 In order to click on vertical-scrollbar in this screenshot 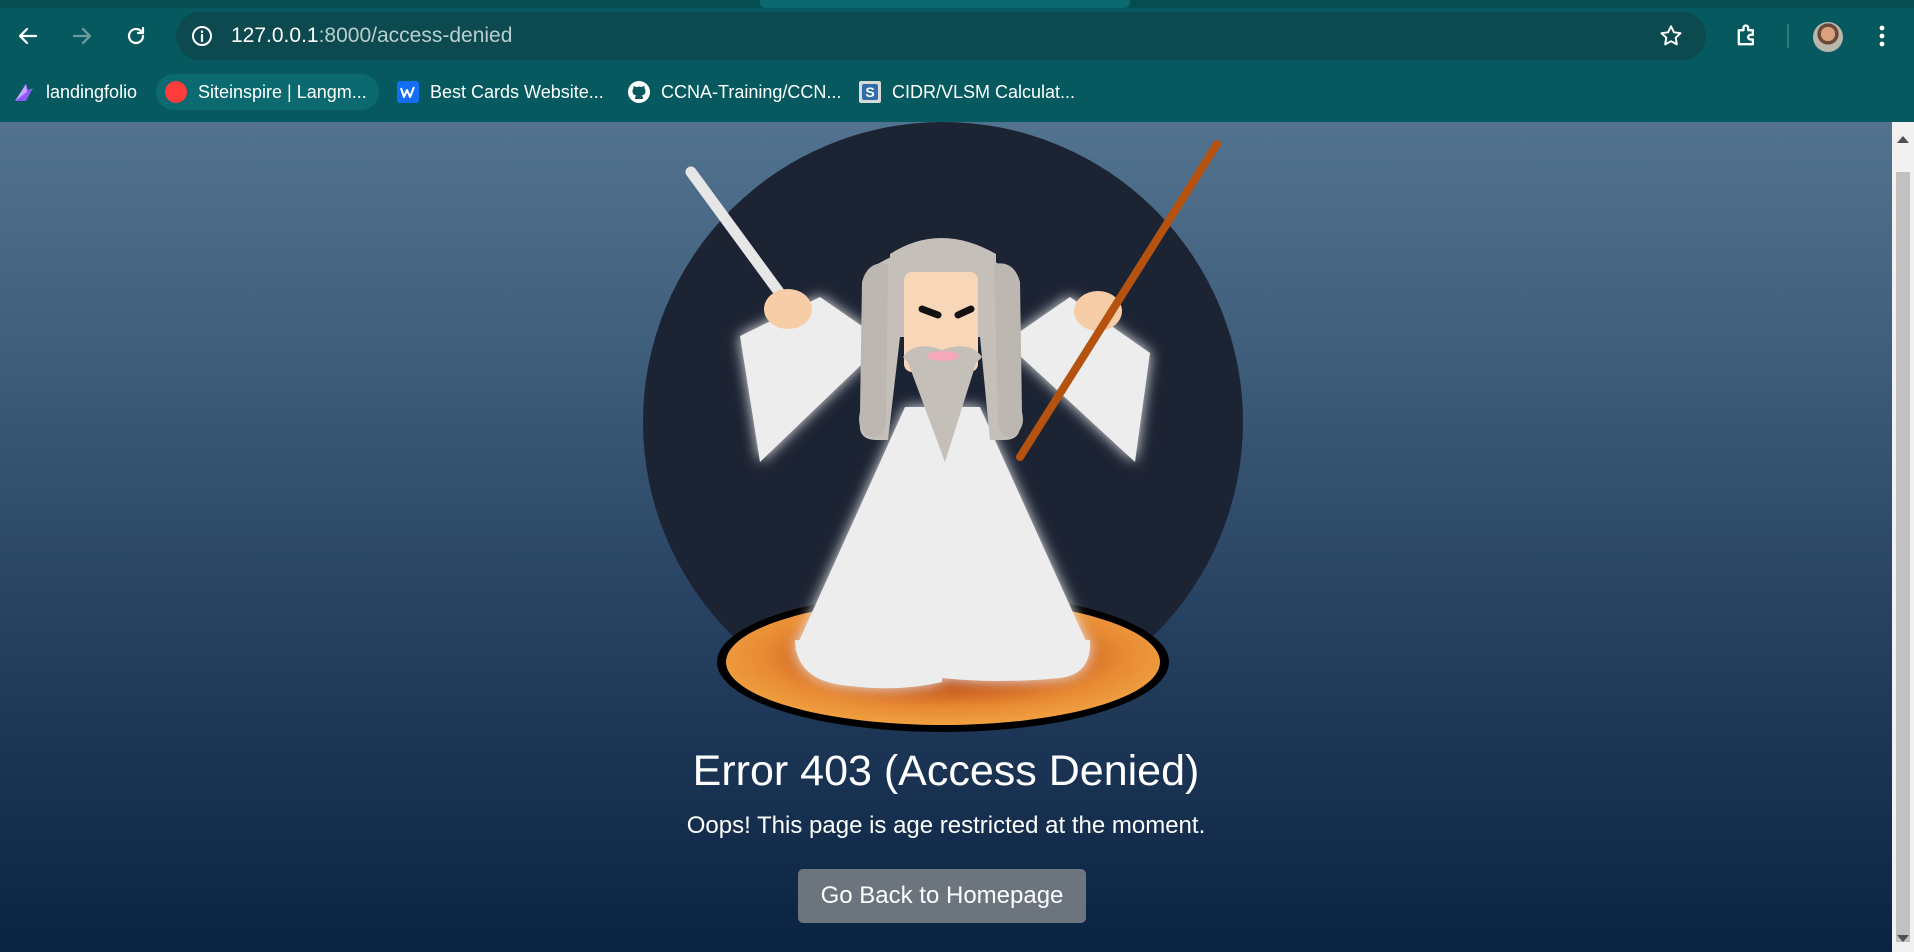, I will do `click(1903, 537)`.